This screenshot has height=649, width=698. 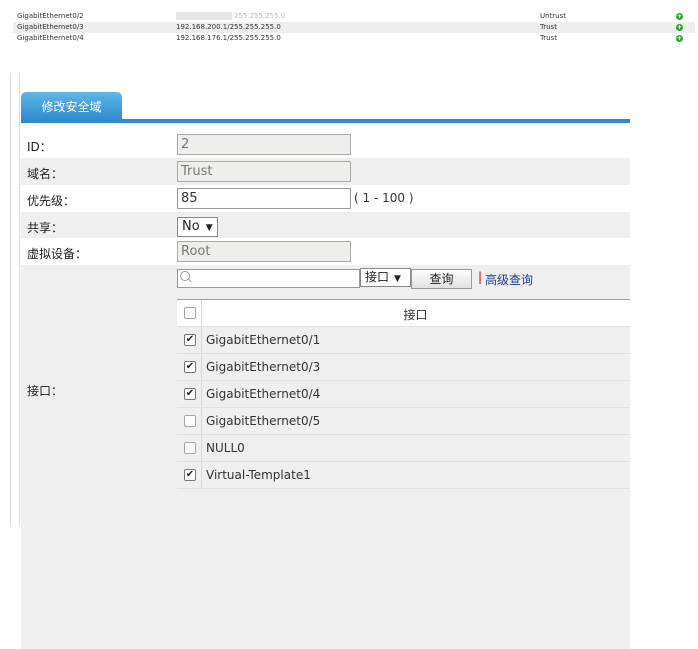 I want to click on virtual-device-row: 虚拟设备： Root, so click(x=325, y=251).